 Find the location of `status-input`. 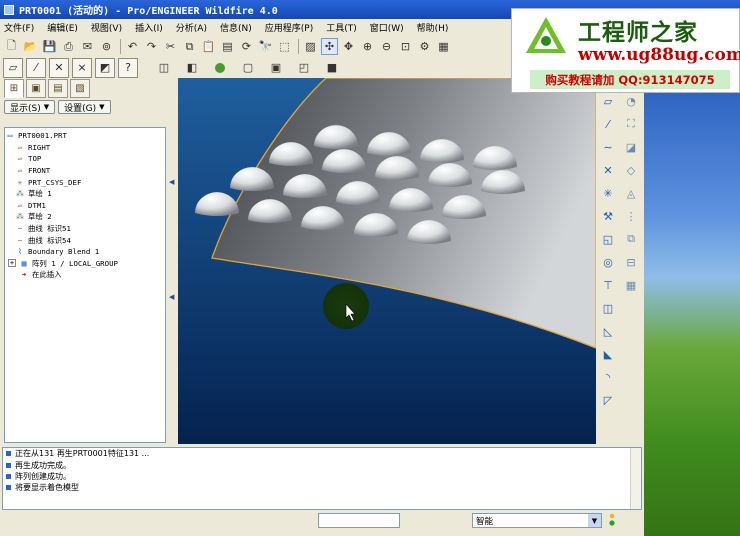

status-input is located at coordinates (359, 520).